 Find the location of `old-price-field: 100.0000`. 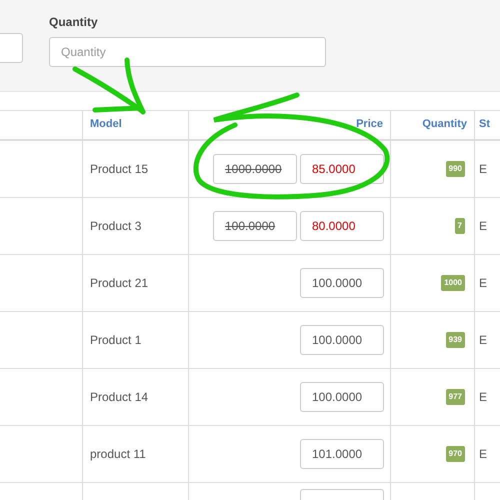

old-price-field: 100.0000 is located at coordinates (255, 226).